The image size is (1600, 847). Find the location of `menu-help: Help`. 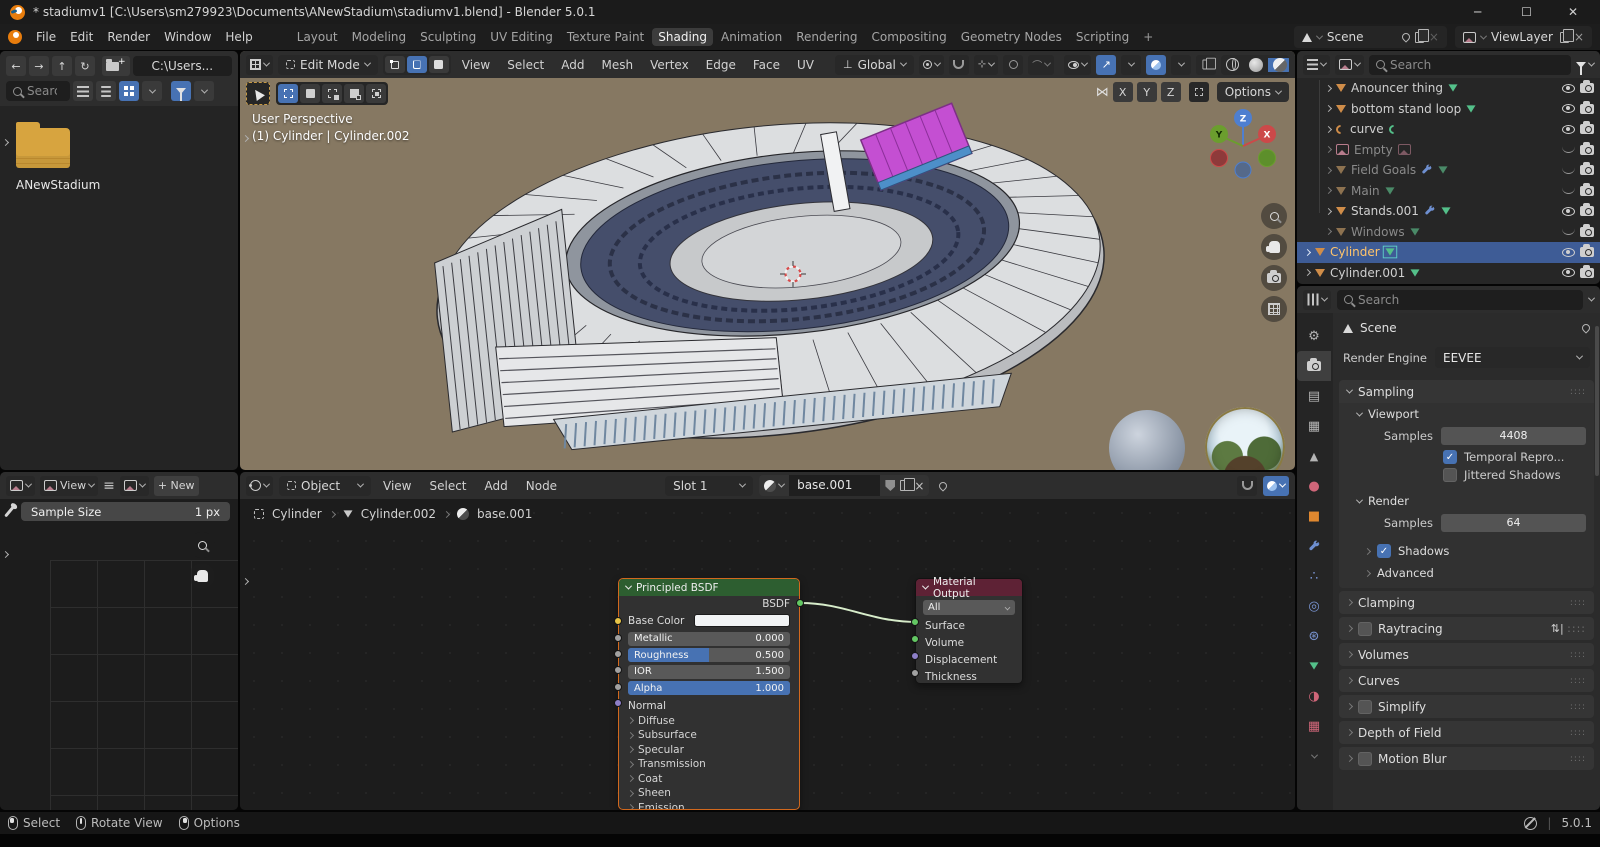

menu-help: Help is located at coordinates (238, 37).